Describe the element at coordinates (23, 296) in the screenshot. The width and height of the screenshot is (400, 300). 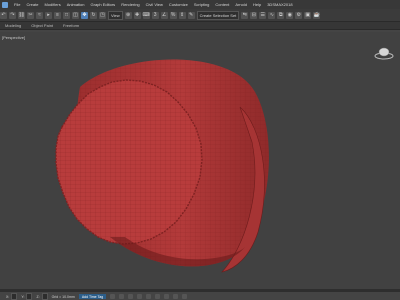
I see `y-label: Y:` at that location.